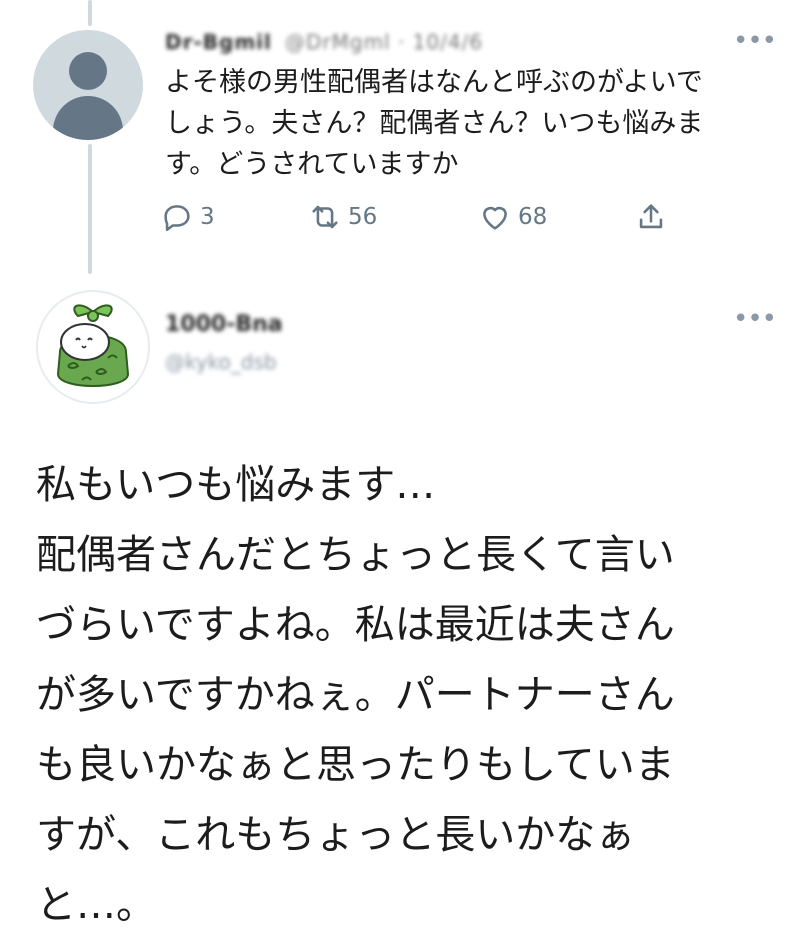  What do you see at coordinates (325, 217) in the screenshot?
I see `retweet-icon` at bounding box center [325, 217].